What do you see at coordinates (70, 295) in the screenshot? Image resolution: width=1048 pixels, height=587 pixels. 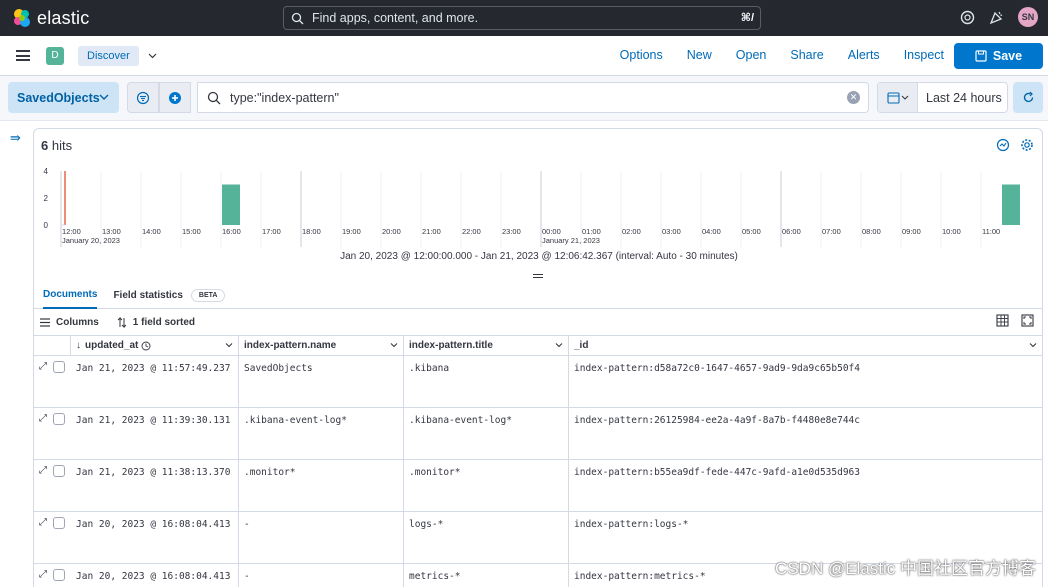 I see `tab-documents: Documents` at bounding box center [70, 295].